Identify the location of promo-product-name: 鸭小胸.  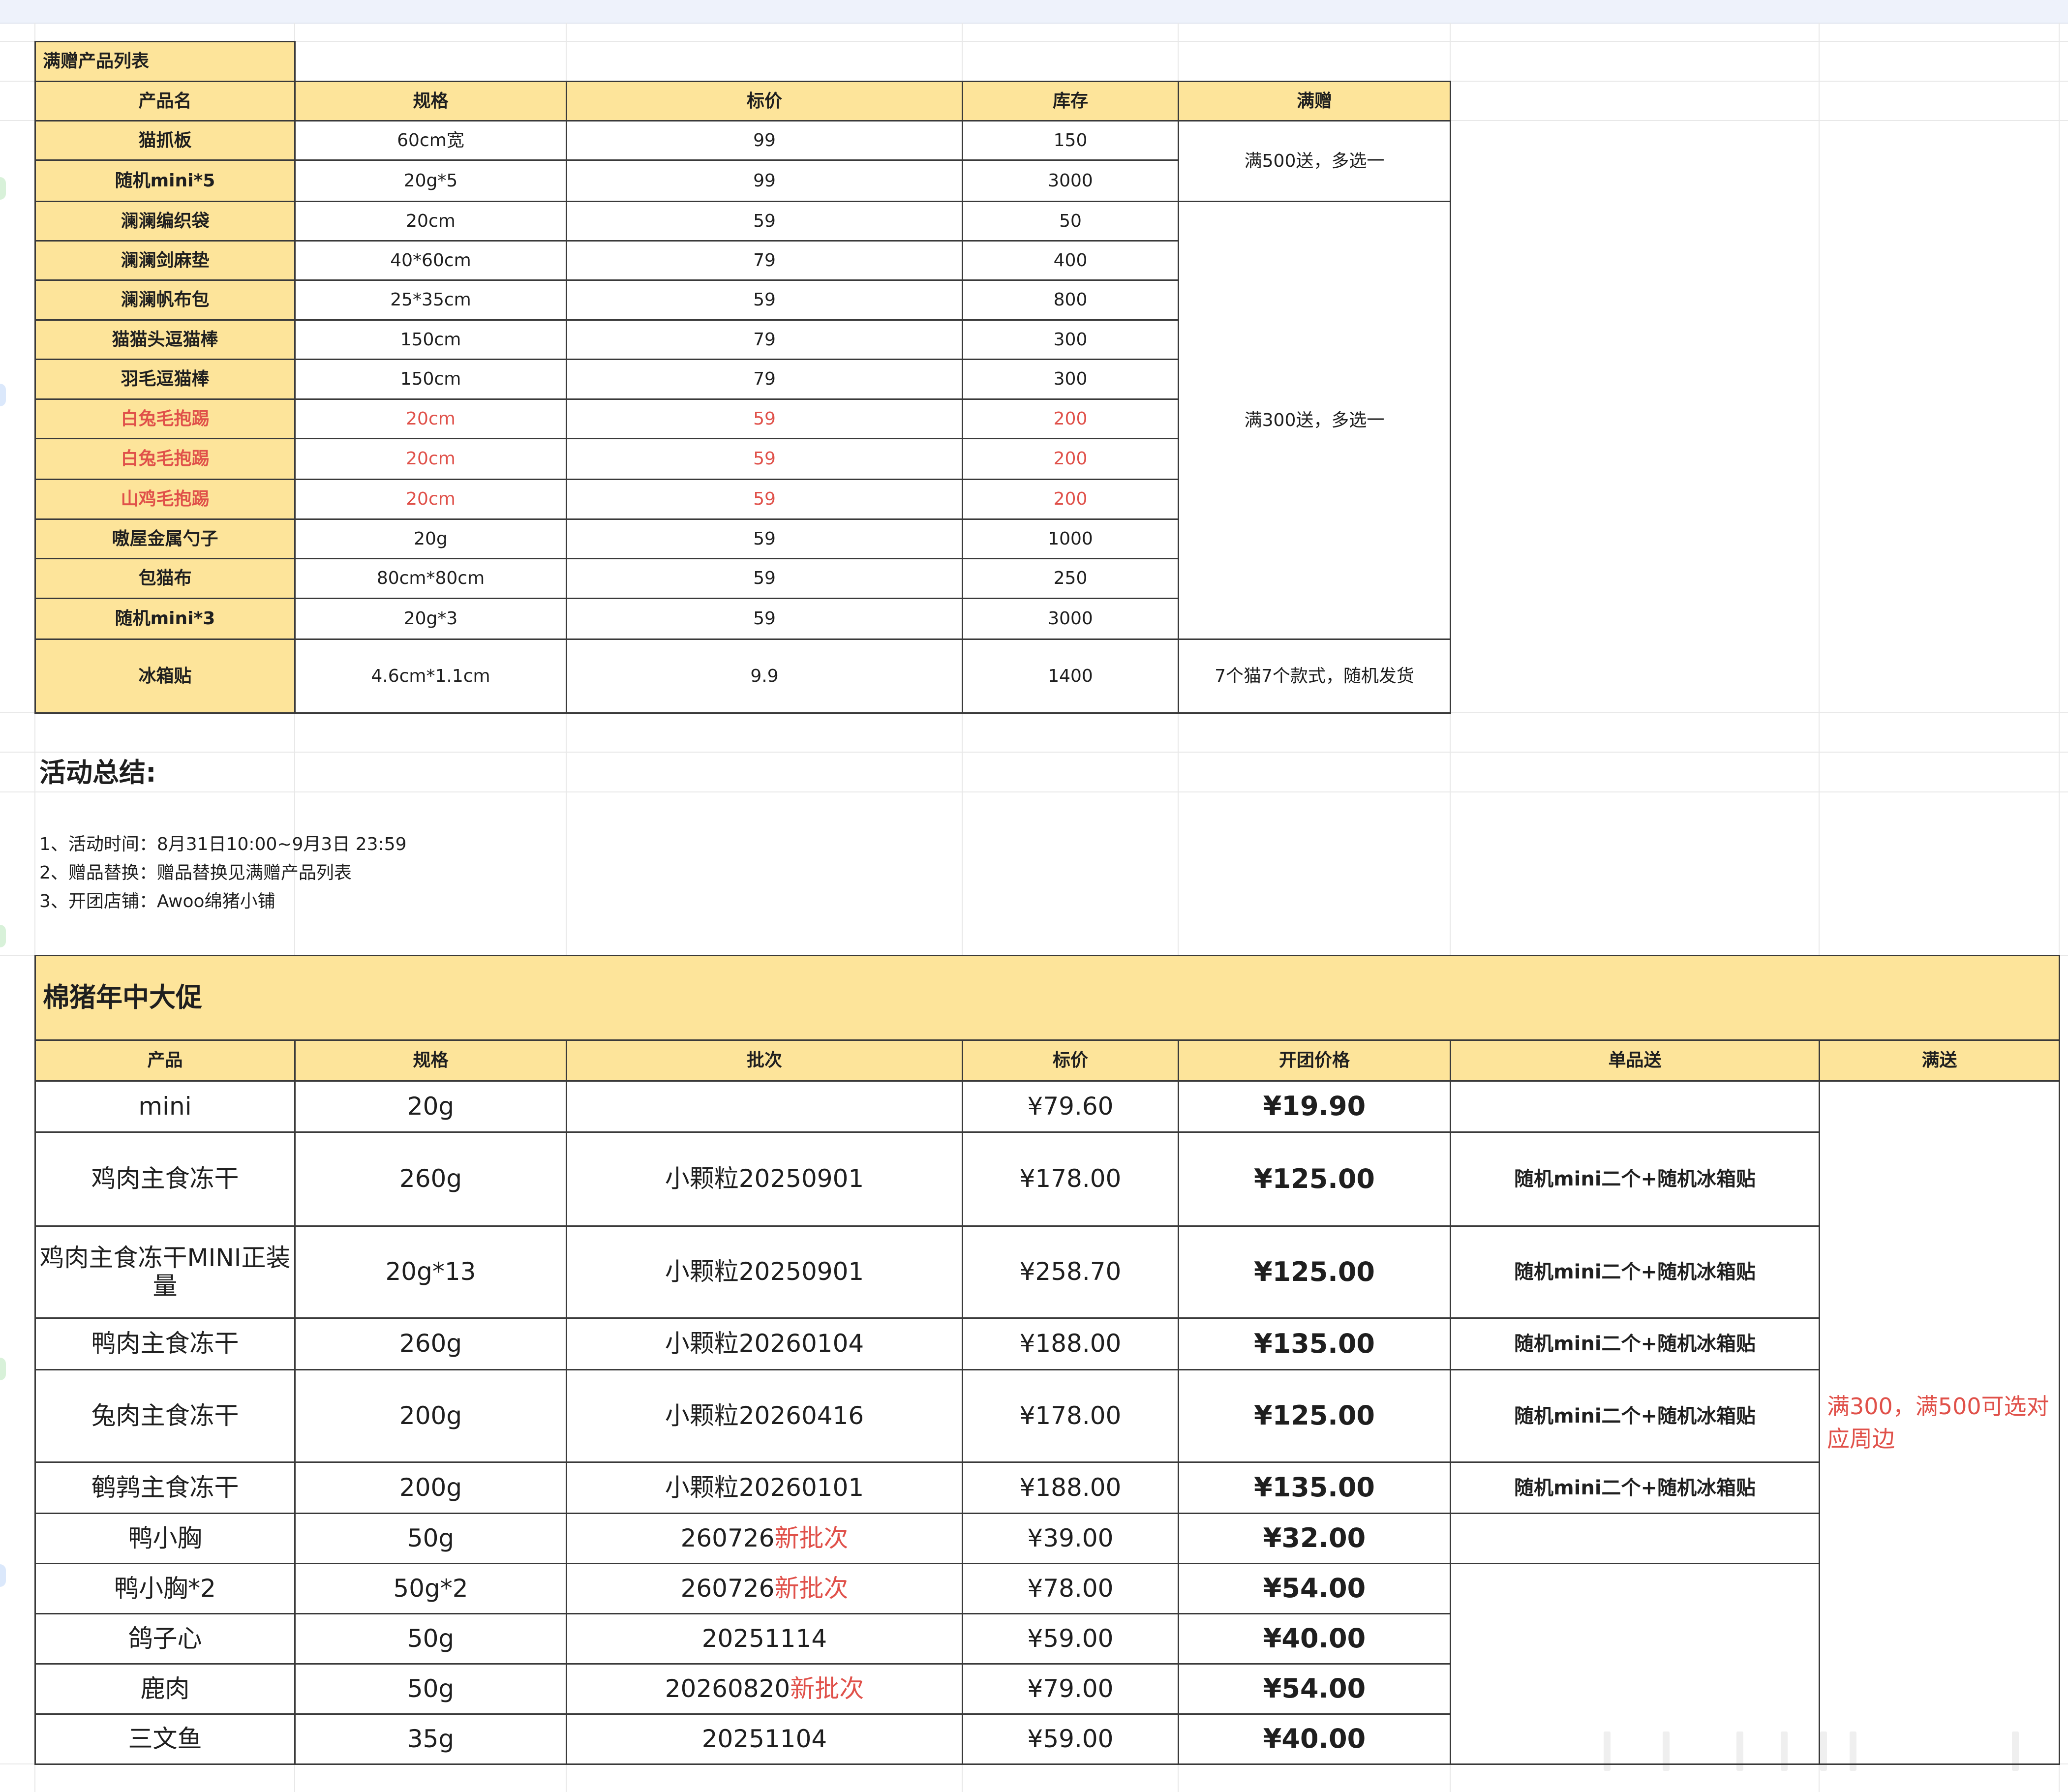
(165, 1538).